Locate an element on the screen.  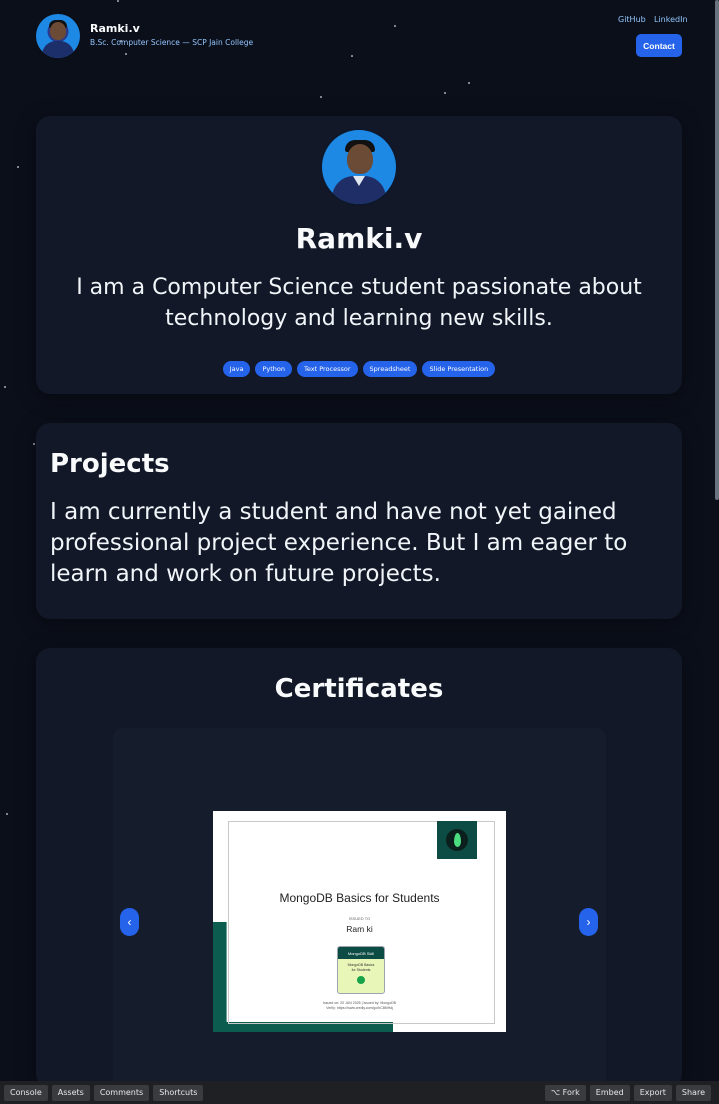
console-button: Console is located at coordinates (26, 1092).